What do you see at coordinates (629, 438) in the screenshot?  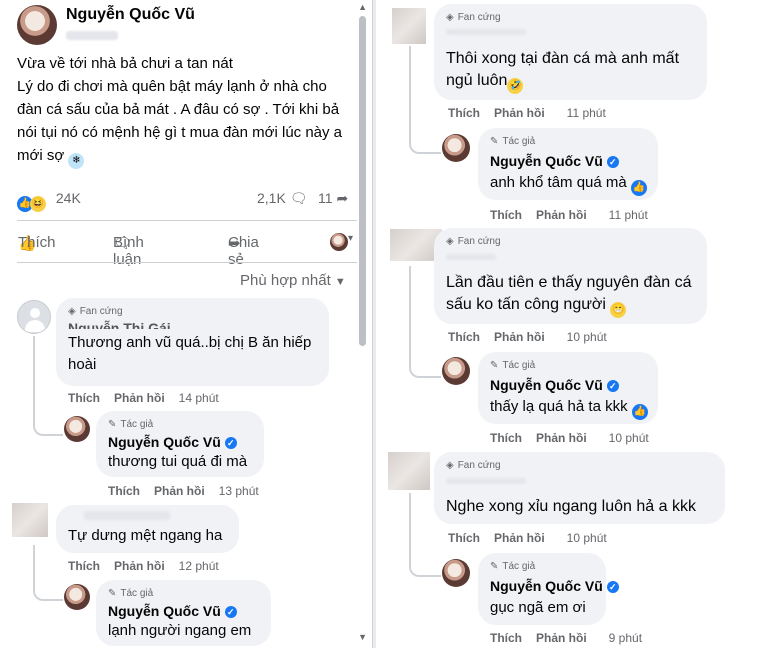 I see `reply-time: 10 phút` at bounding box center [629, 438].